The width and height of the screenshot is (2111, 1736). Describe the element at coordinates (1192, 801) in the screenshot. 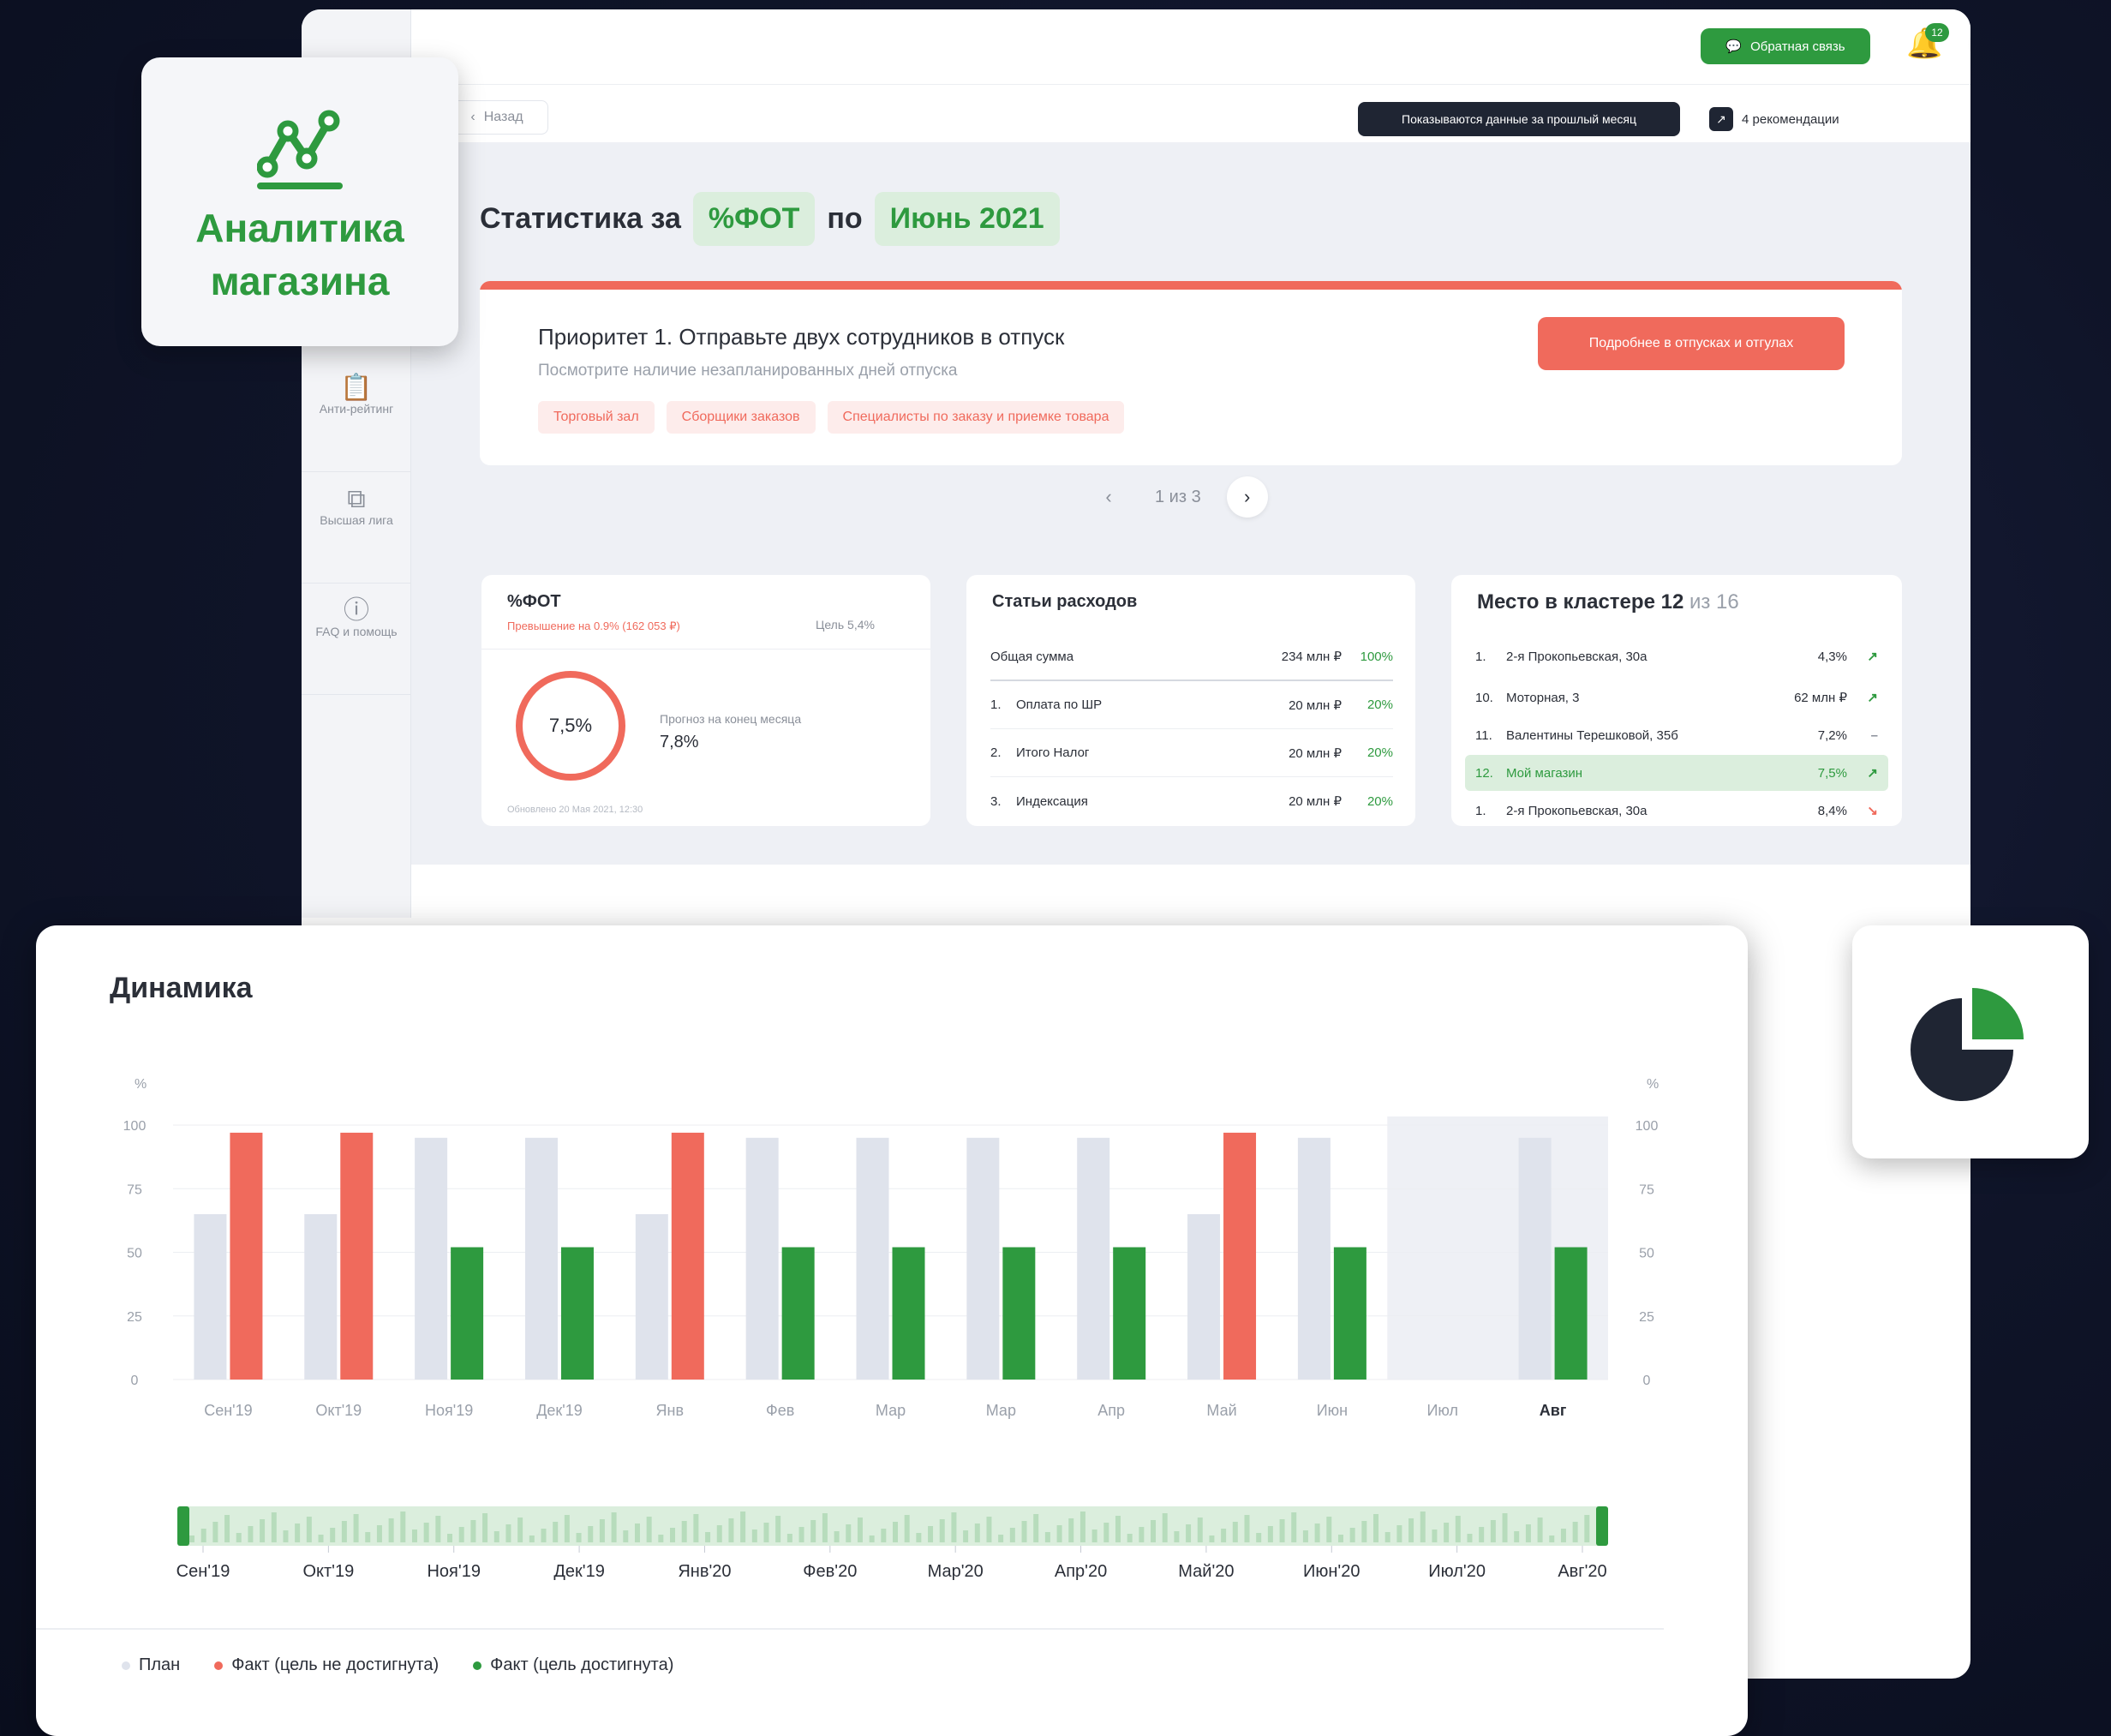

I see `table-row: 3. Индексация 20 млн ₽ 20%` at that location.